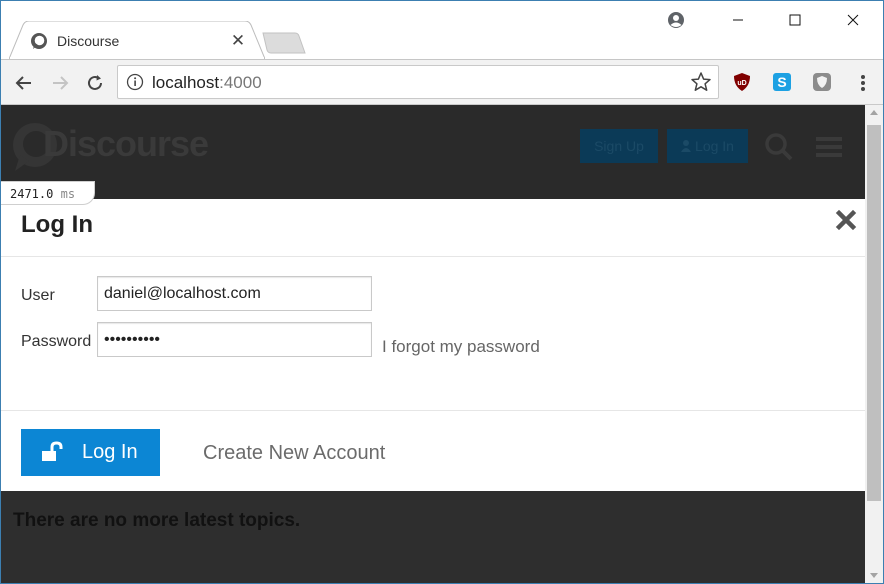 The height and width of the screenshot is (584, 884). What do you see at coordinates (88, 41) in the screenshot?
I see `tab-title: Discourse` at bounding box center [88, 41].